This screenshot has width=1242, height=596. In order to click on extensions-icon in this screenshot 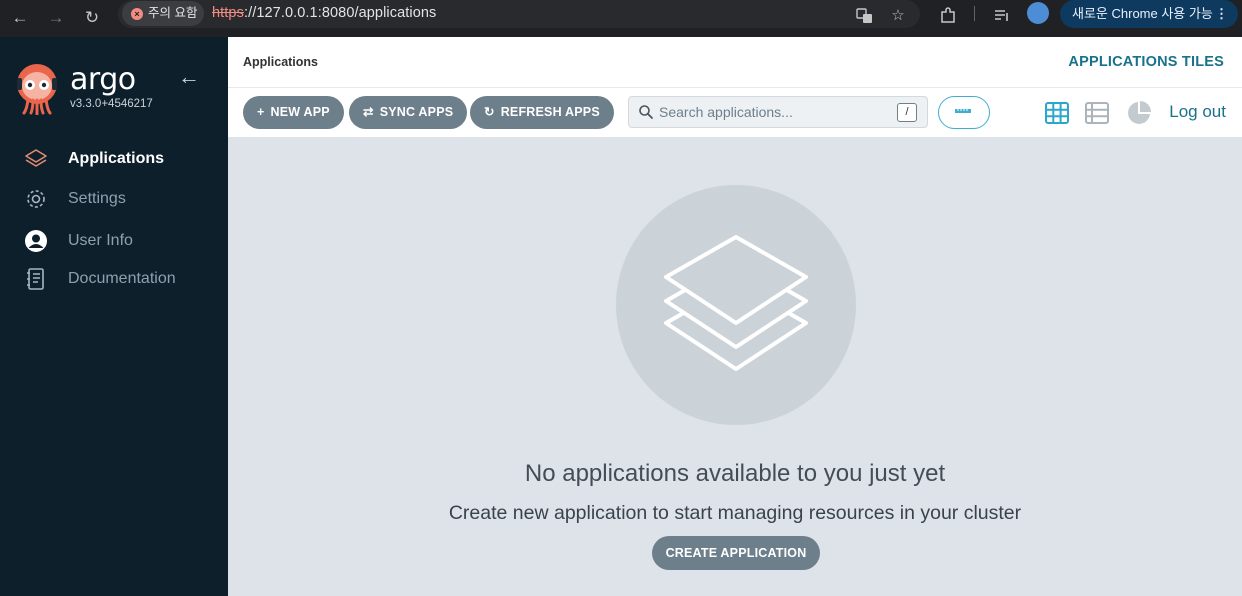, I will do `click(948, 16)`.